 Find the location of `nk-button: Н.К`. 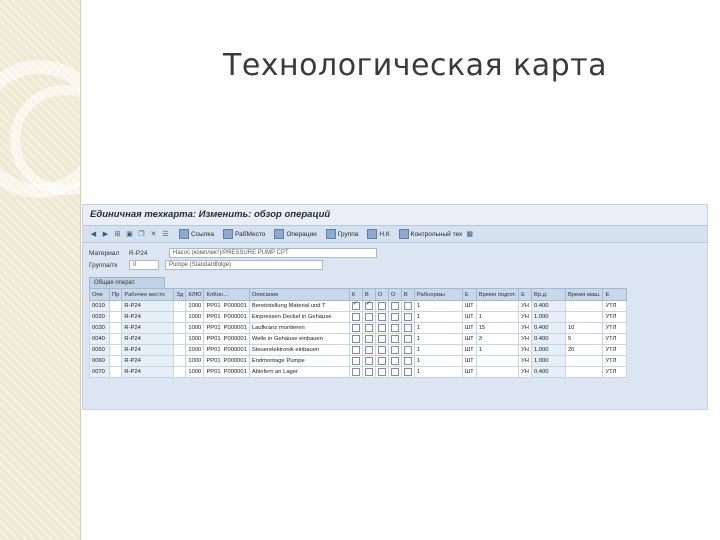

nk-button: Н.К is located at coordinates (378, 234).